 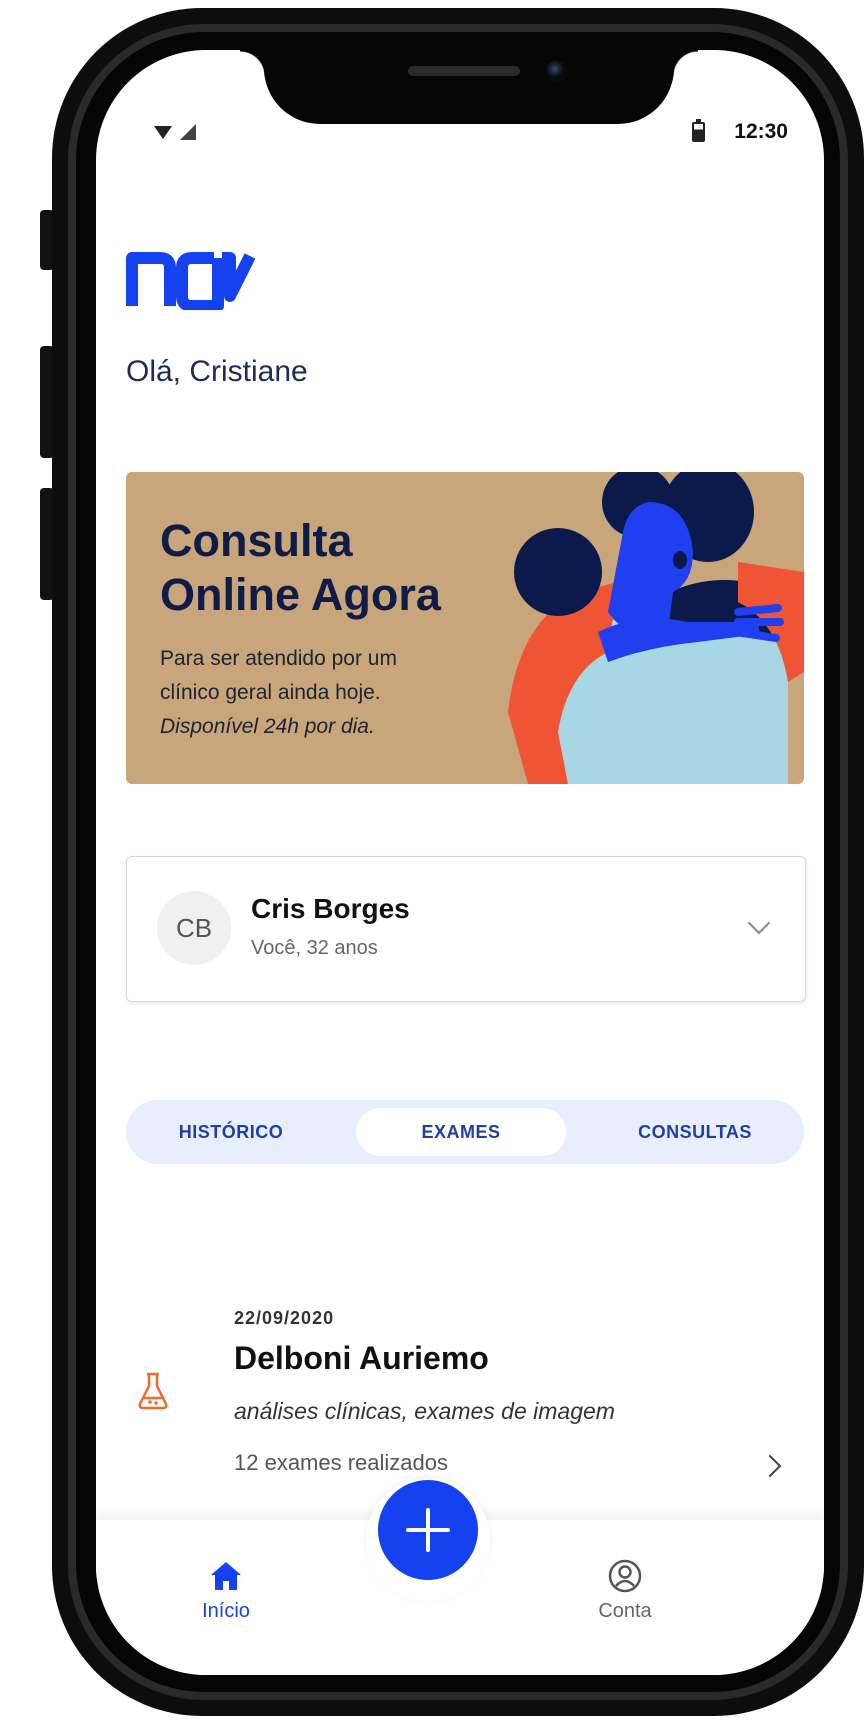 What do you see at coordinates (557, 71) in the screenshot?
I see `front-camera` at bounding box center [557, 71].